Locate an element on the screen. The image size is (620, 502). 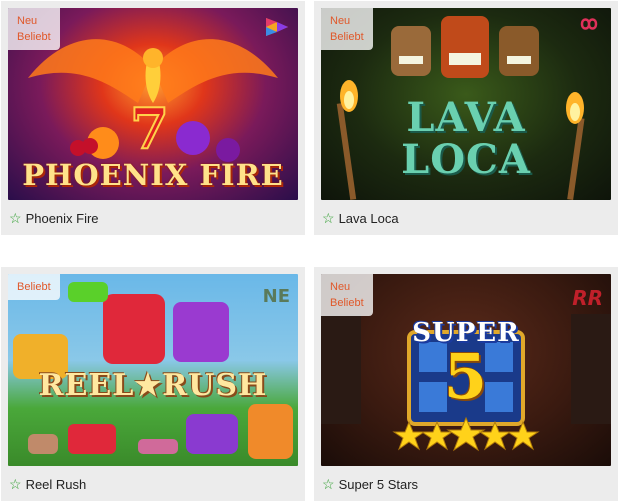
game-caption: ☆ Lava Loca is located at coordinates (466, 218).